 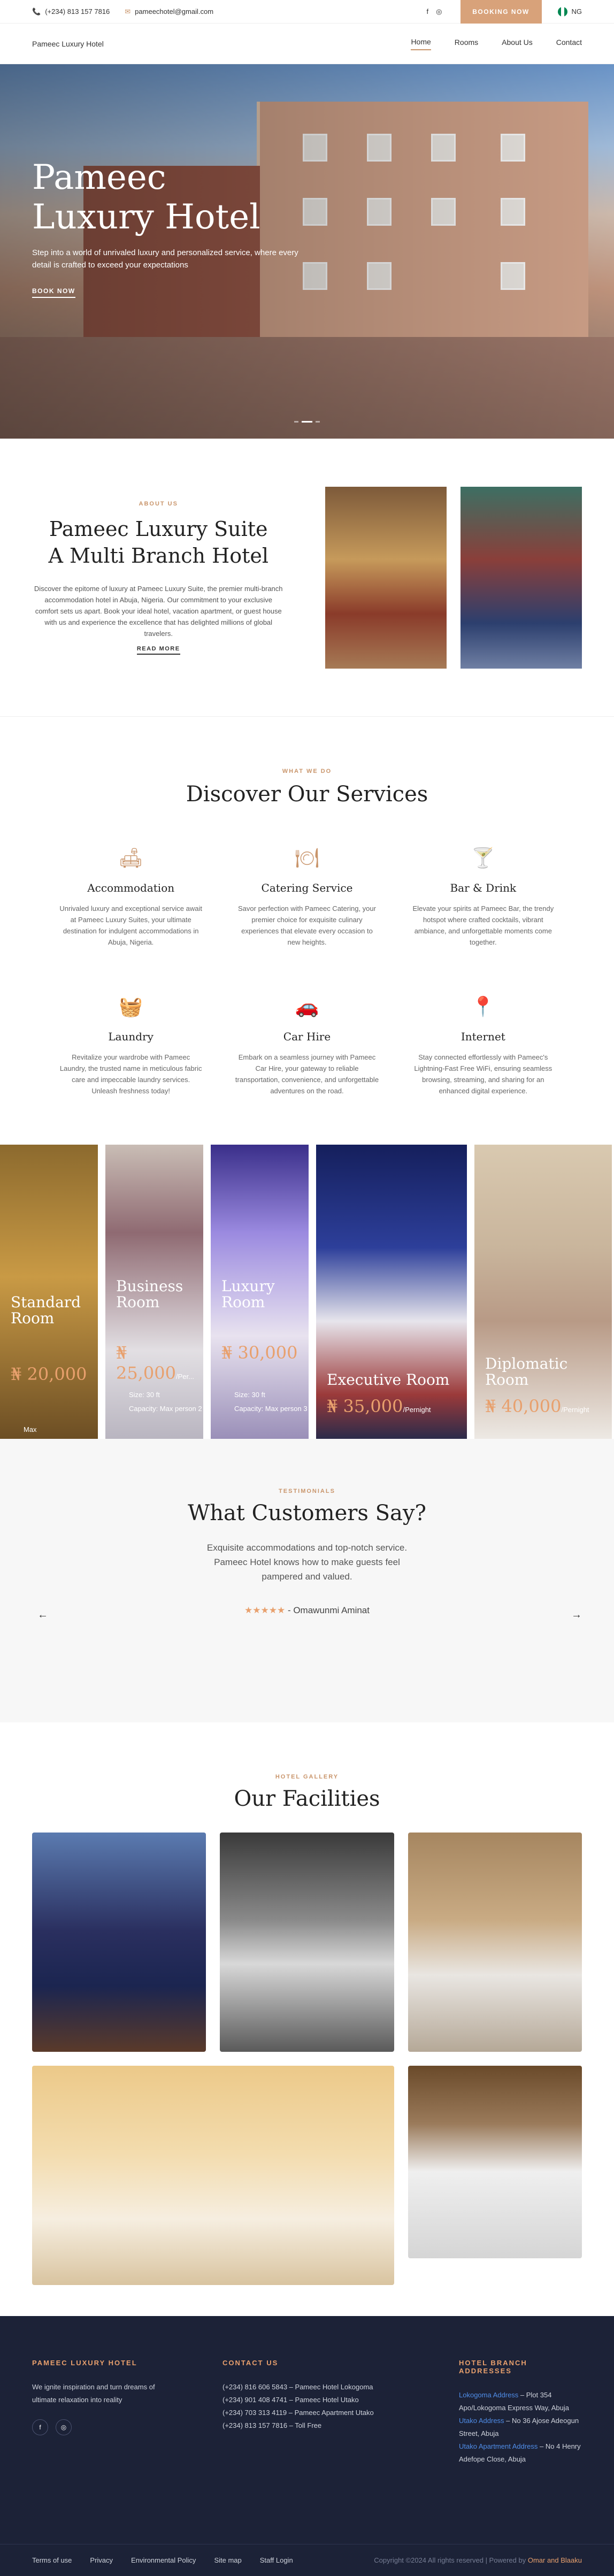 What do you see at coordinates (543, 1292) in the screenshot?
I see `room-card-diplomatic: Diplomatic Room ₦ 40,000/Pernight` at bounding box center [543, 1292].